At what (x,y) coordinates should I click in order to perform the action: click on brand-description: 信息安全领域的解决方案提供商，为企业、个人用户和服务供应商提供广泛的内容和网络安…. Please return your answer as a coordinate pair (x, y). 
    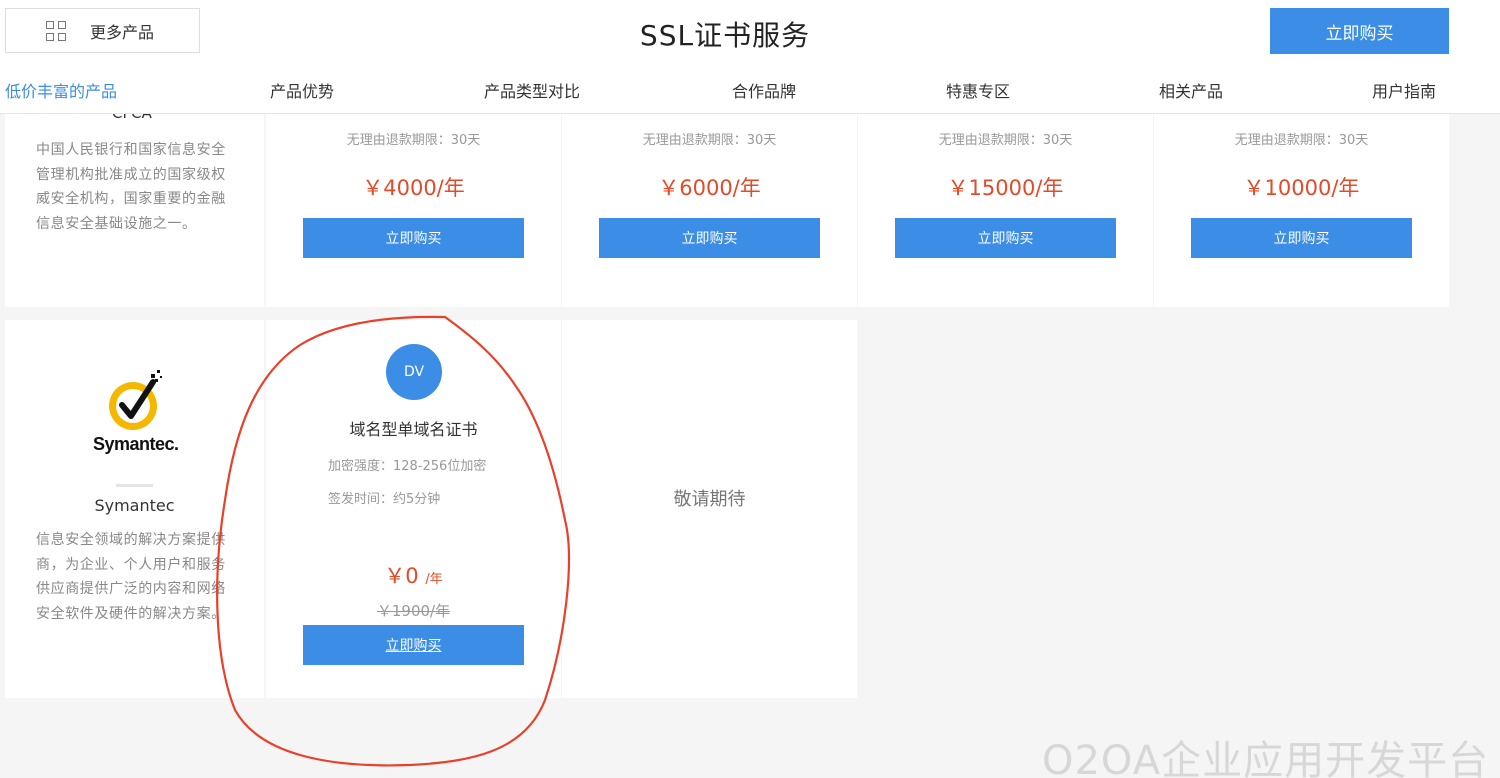
    Looking at the image, I should click on (131, 577).